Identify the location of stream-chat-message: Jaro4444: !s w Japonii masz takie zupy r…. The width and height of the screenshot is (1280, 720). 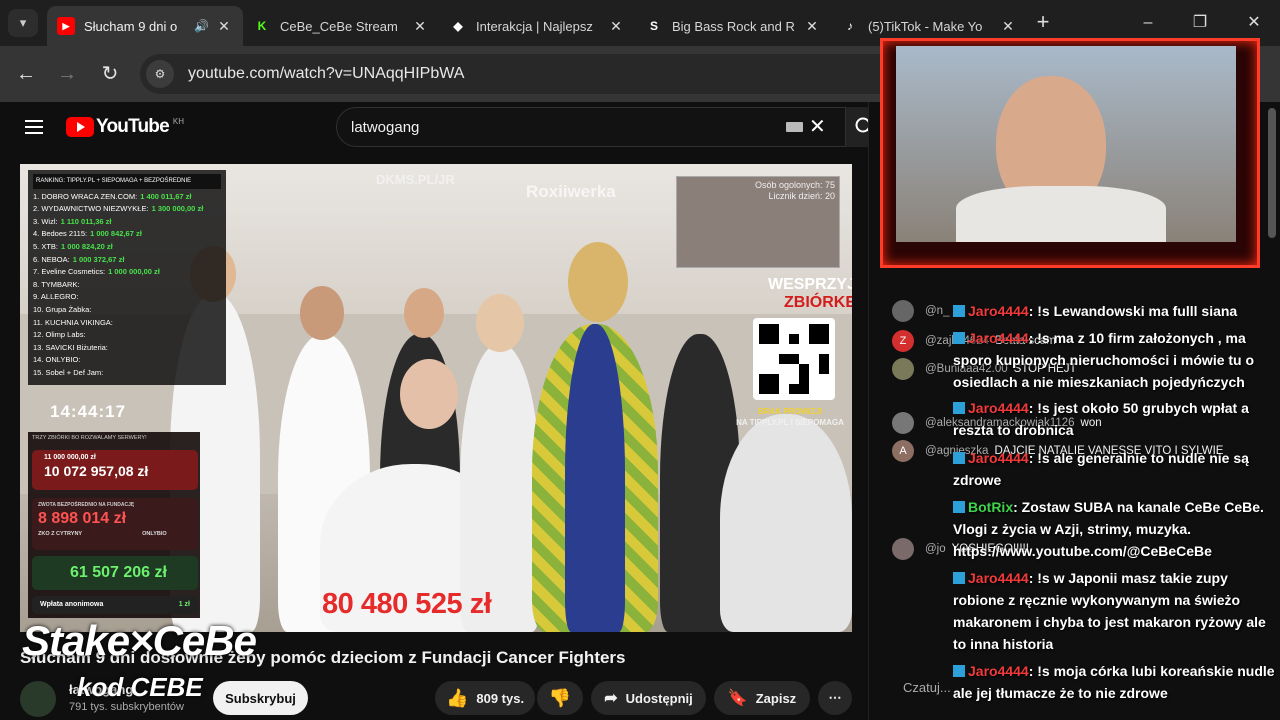
(1115, 611).